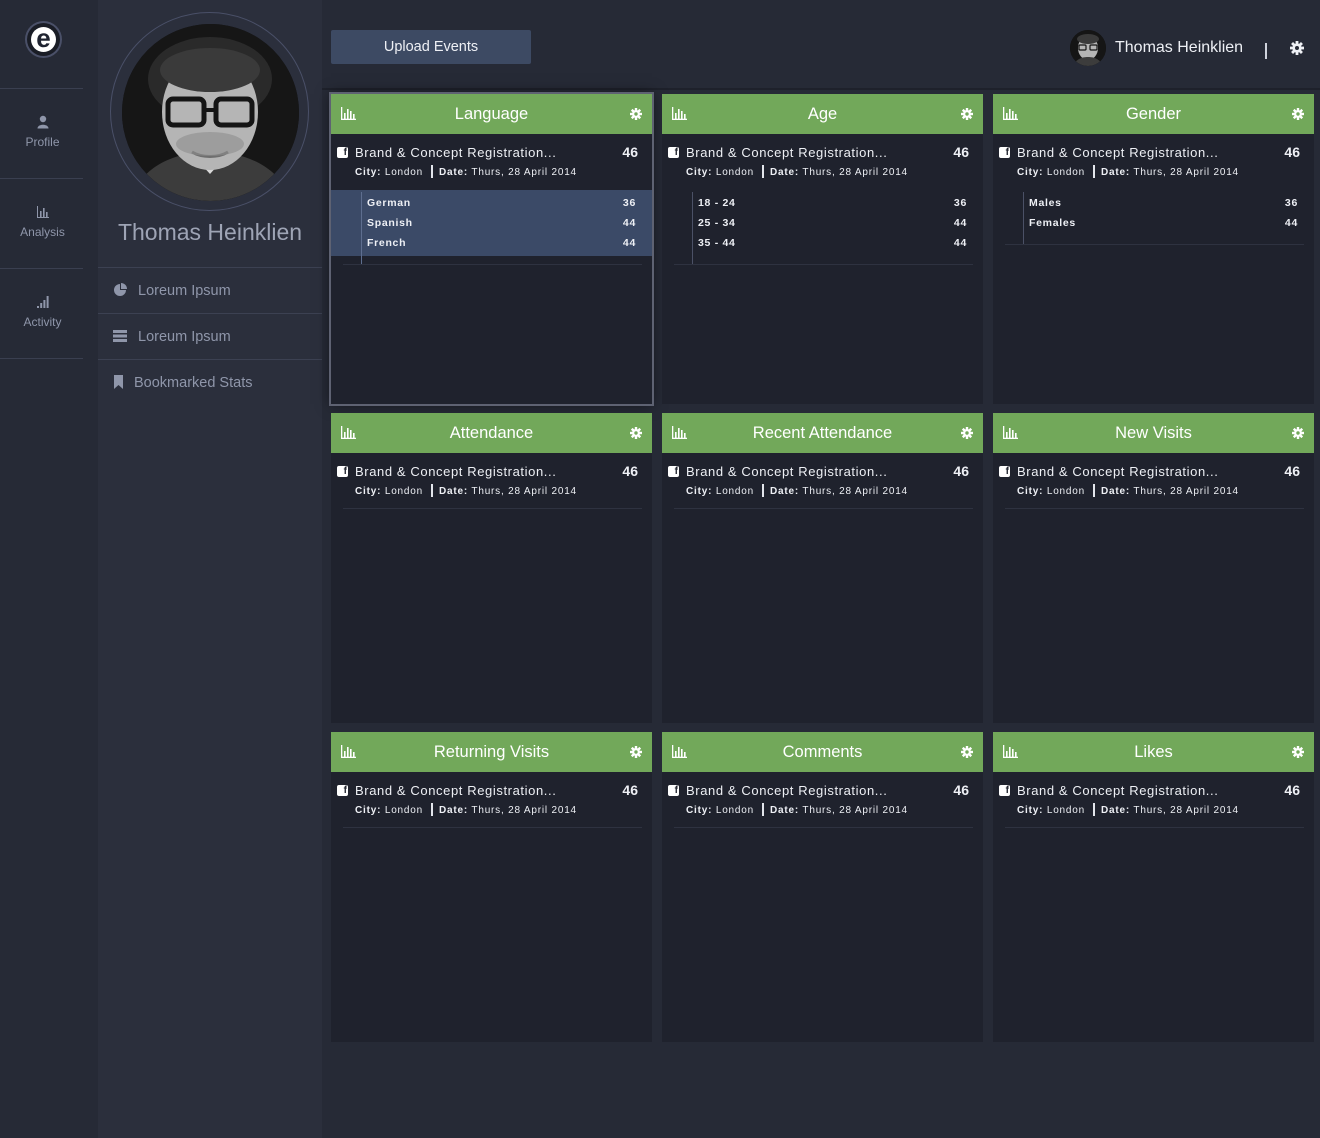  Describe the element at coordinates (822, 222) in the screenshot. I see `list-item: 25 - 34 44` at that location.